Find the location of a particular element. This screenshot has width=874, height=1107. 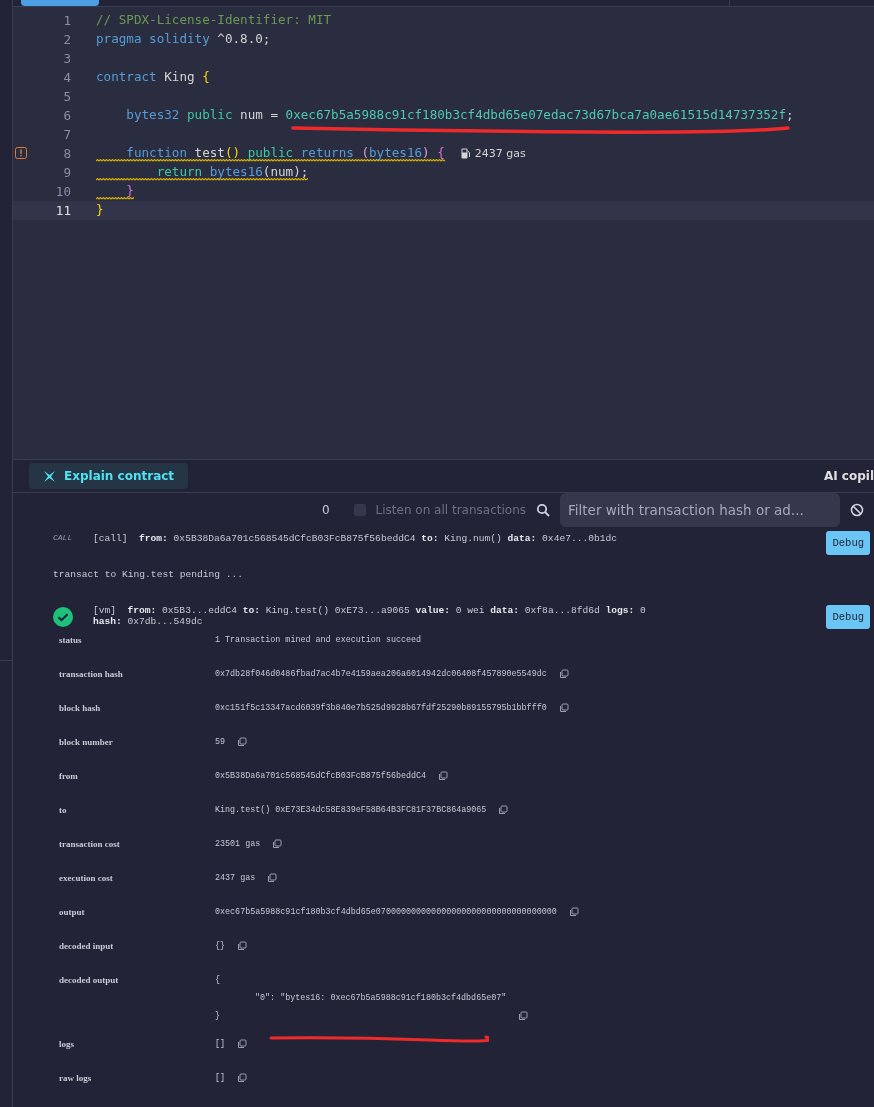

detail-value: 0xec67b5a5988c91cf180b3cf4dbd65e070000000000000000000000000000000000 is located at coordinates (386, 912).